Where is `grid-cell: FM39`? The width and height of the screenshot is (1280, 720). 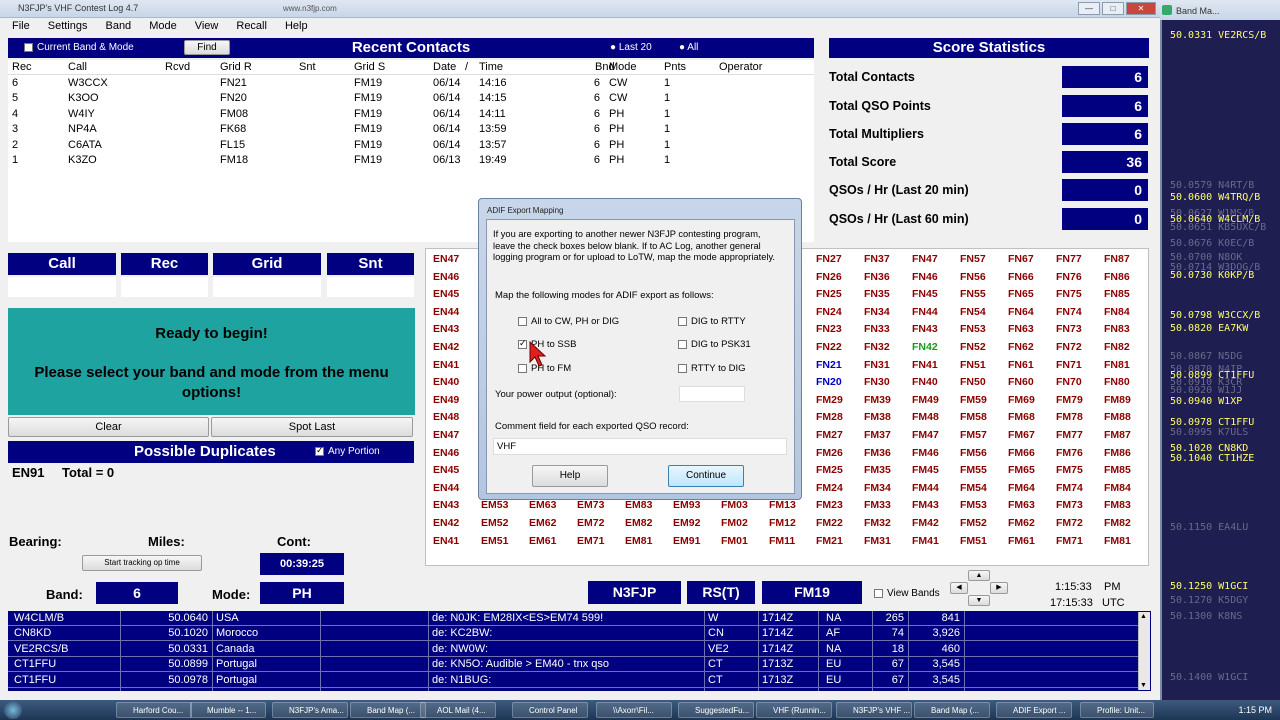 grid-cell: FM39 is located at coordinates (877, 400).